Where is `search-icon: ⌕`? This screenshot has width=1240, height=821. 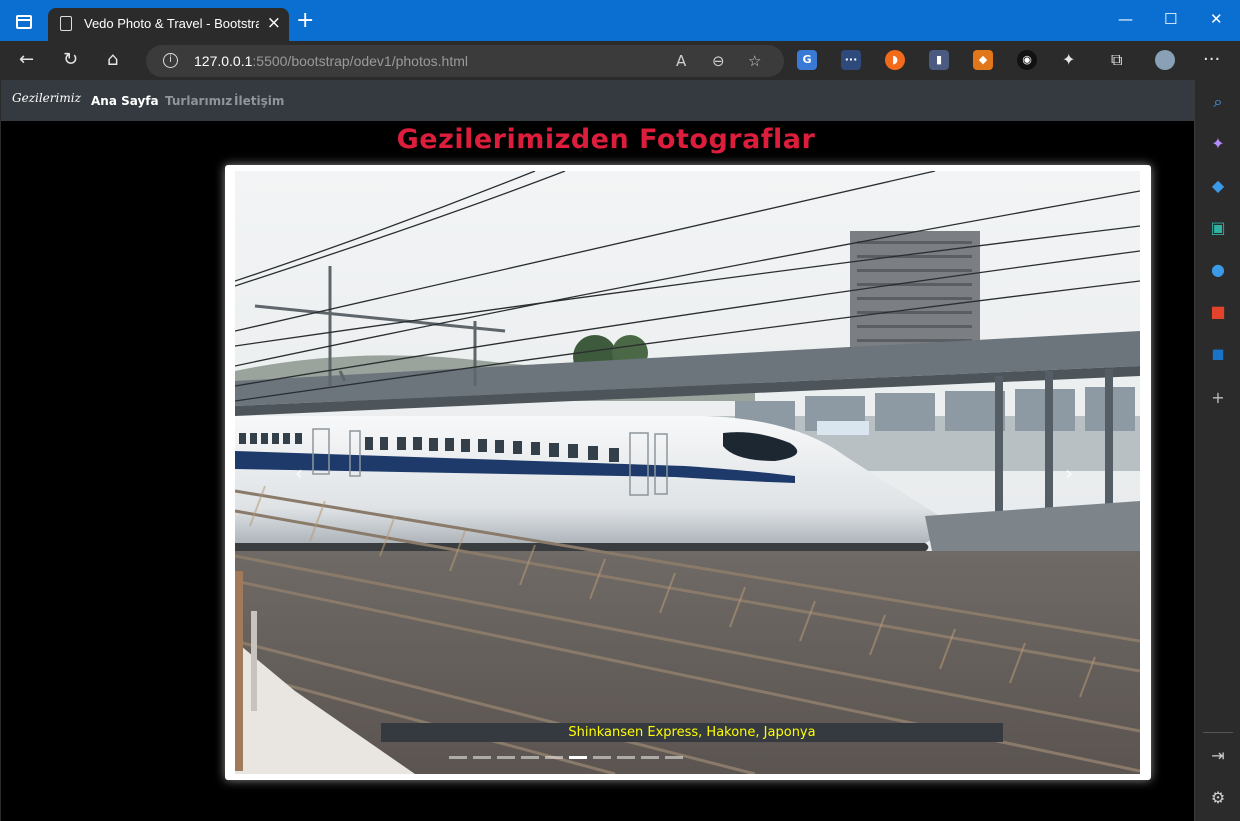 search-icon: ⌕ is located at coordinates (1218, 102).